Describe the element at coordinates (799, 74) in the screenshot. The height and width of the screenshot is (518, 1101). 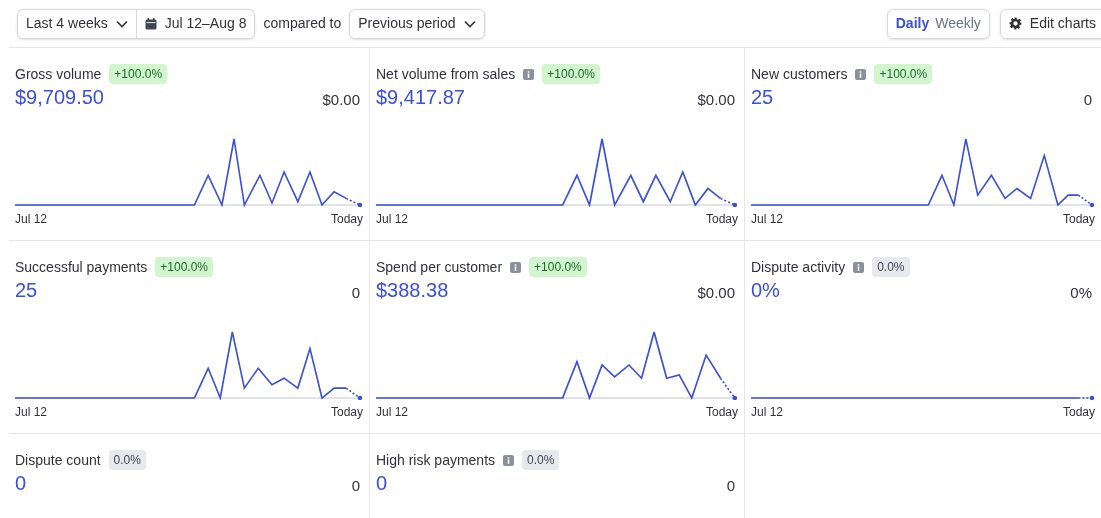
I see `card-title: New customers` at that location.